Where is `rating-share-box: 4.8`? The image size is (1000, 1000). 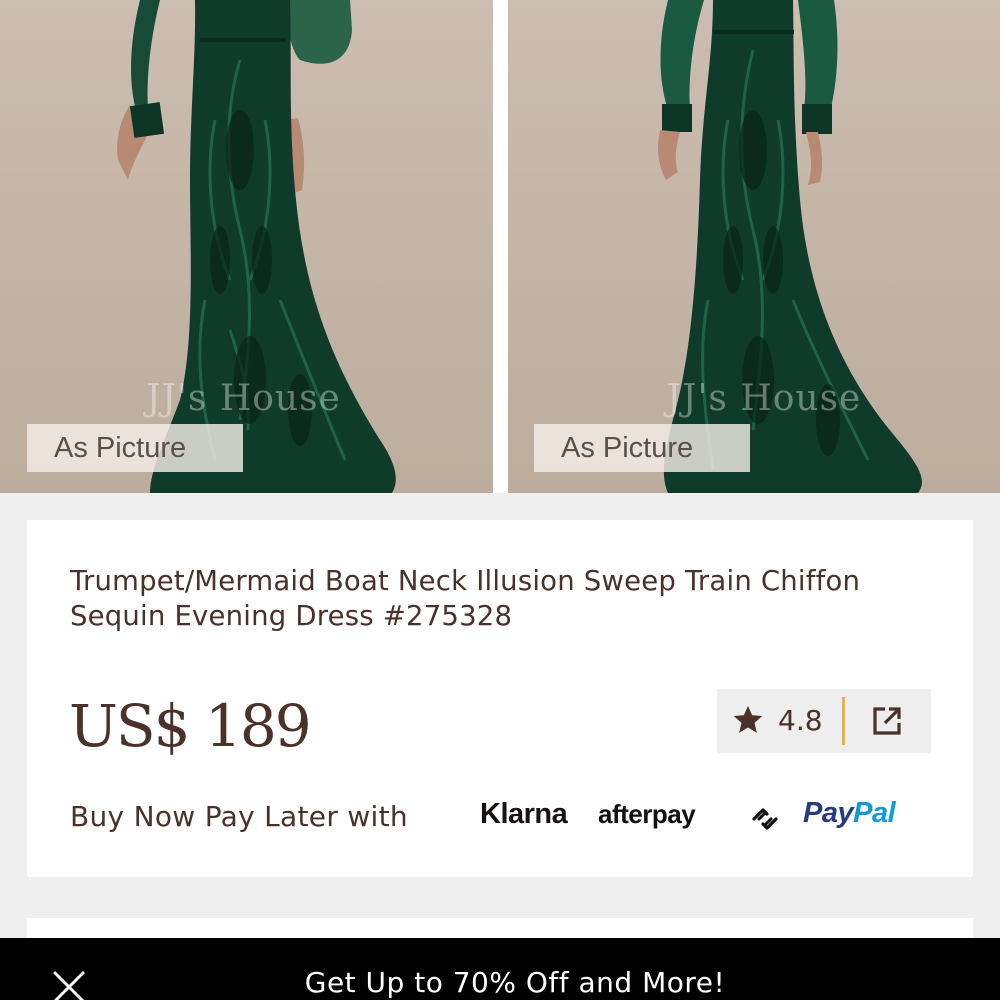
rating-share-box: 4.8 is located at coordinates (824, 721).